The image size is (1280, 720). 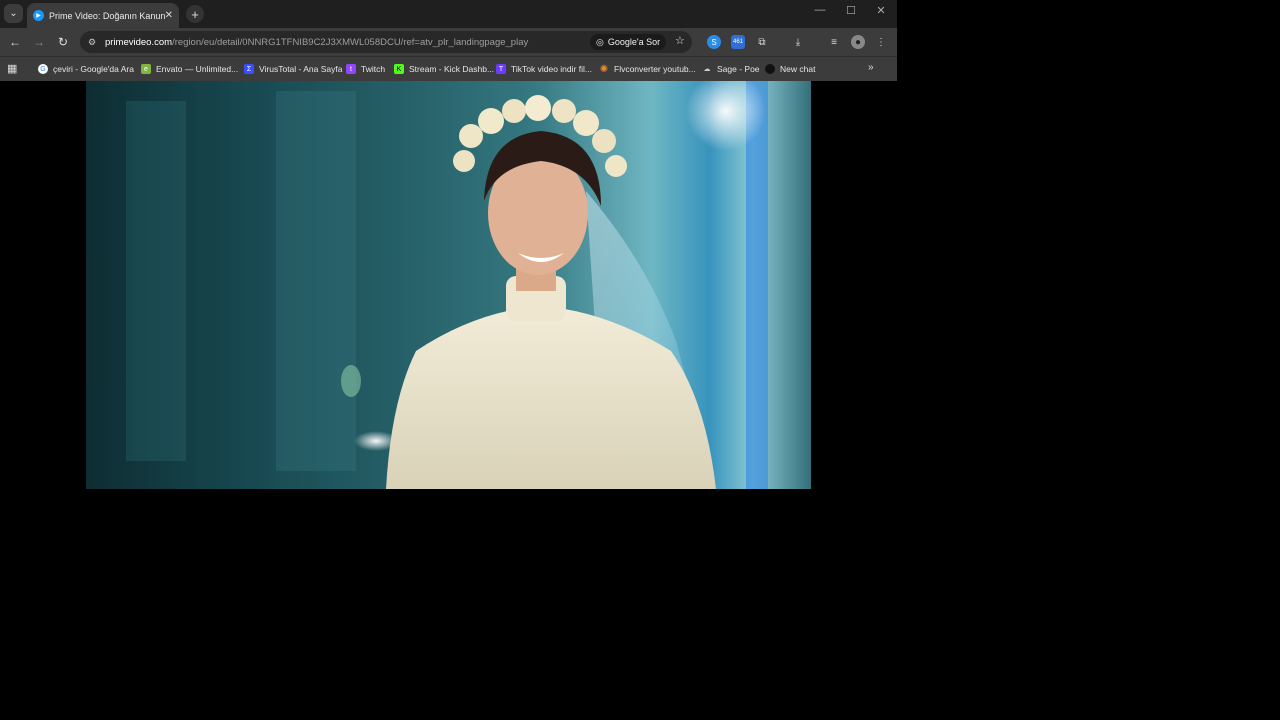 I want to click on bookmark-label: Sage - Poe, so click(x=738, y=69).